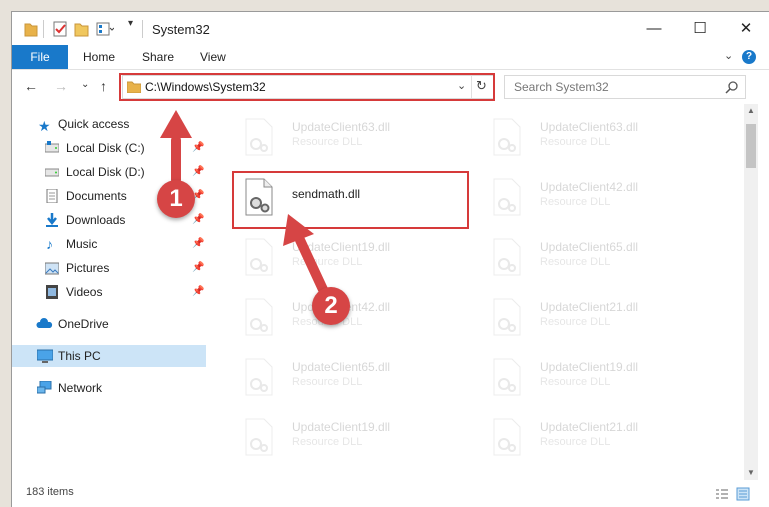  Describe the element at coordinates (331, 306) in the screenshot. I see `step-2-badge: 2` at that location.